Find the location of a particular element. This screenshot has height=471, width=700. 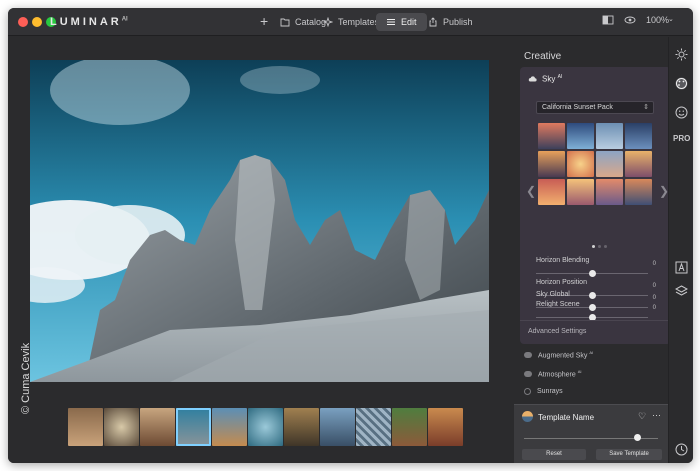

palette-icon is located at coordinates (681, 83).